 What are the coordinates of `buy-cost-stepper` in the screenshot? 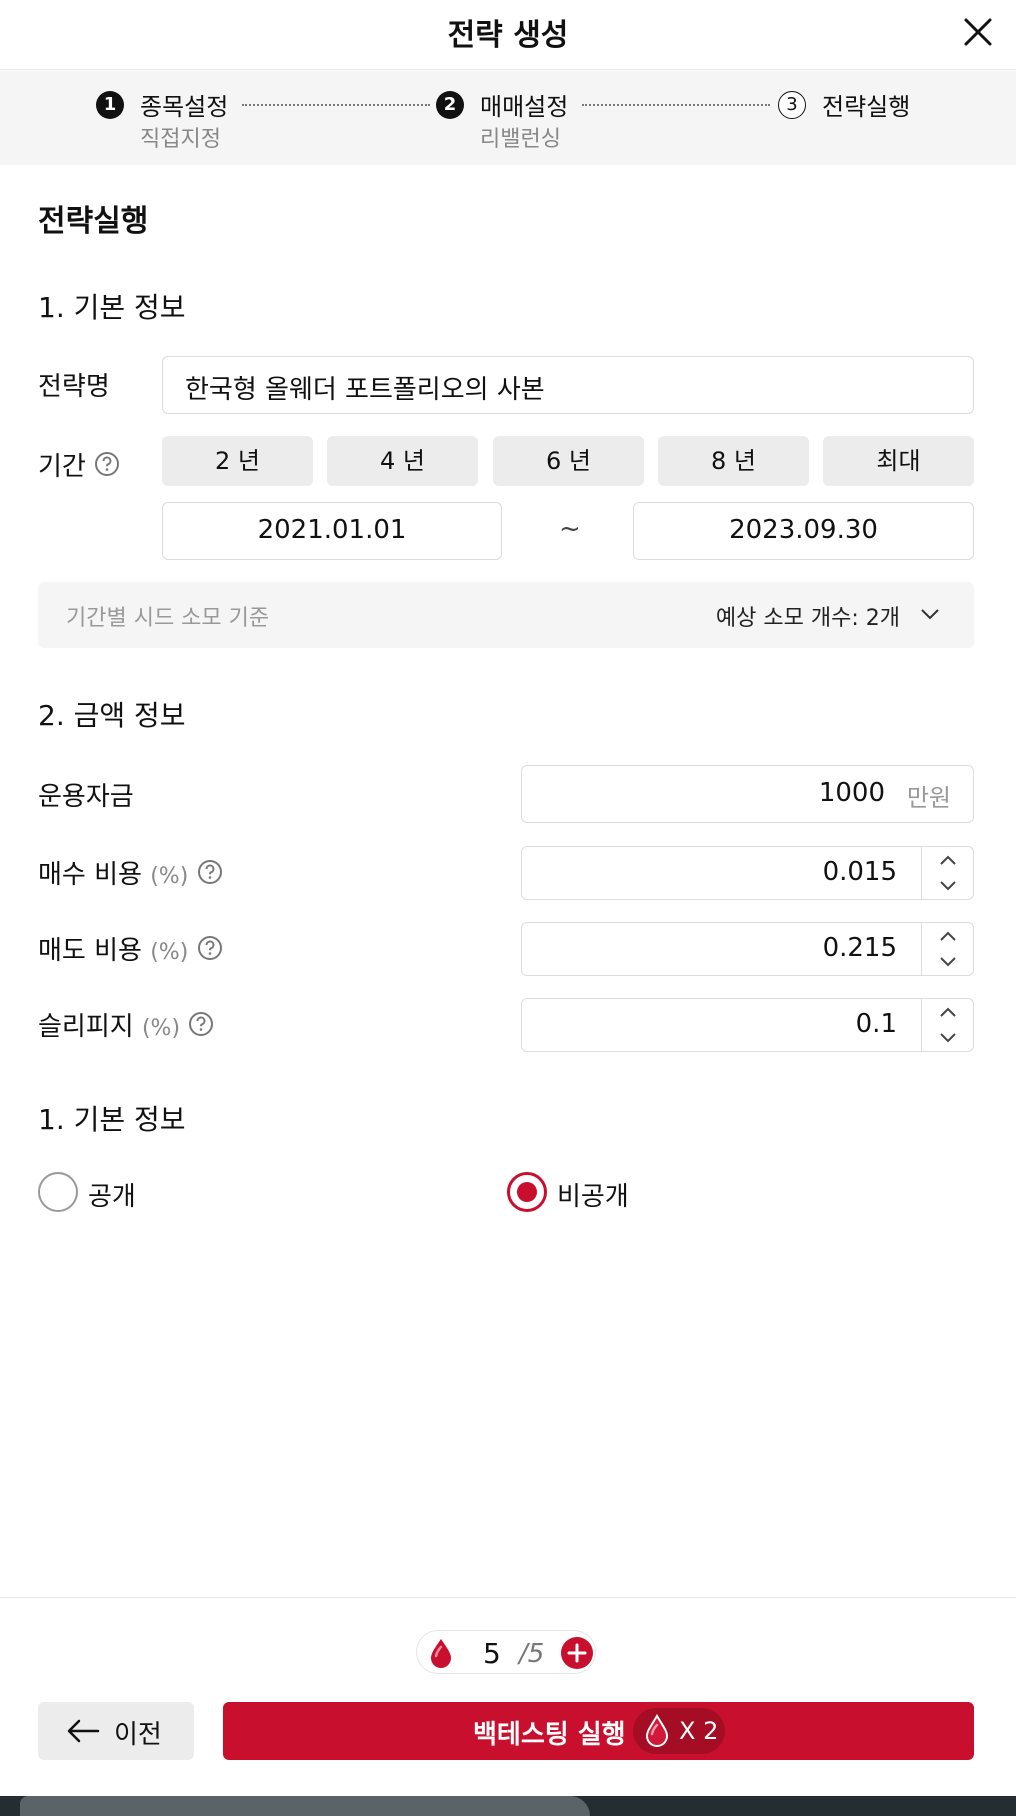 It's located at (947, 873).